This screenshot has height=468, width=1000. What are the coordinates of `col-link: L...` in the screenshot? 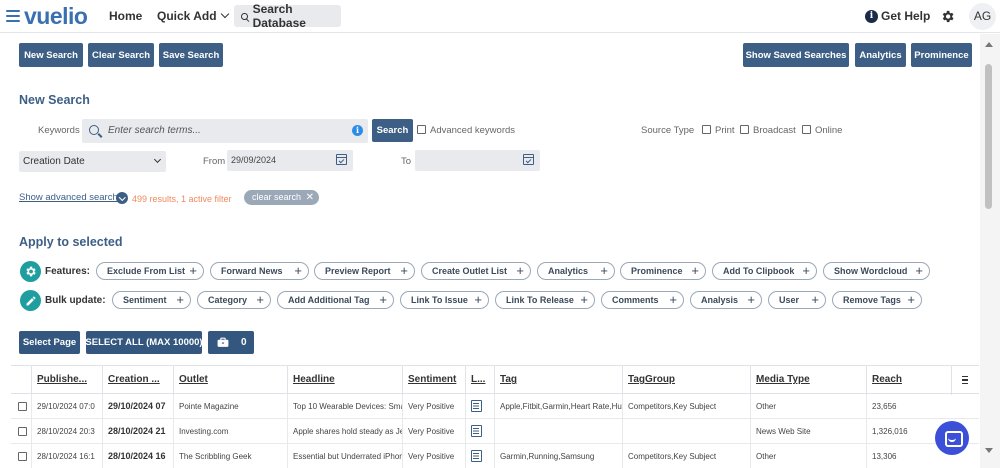 It's located at (479, 380).